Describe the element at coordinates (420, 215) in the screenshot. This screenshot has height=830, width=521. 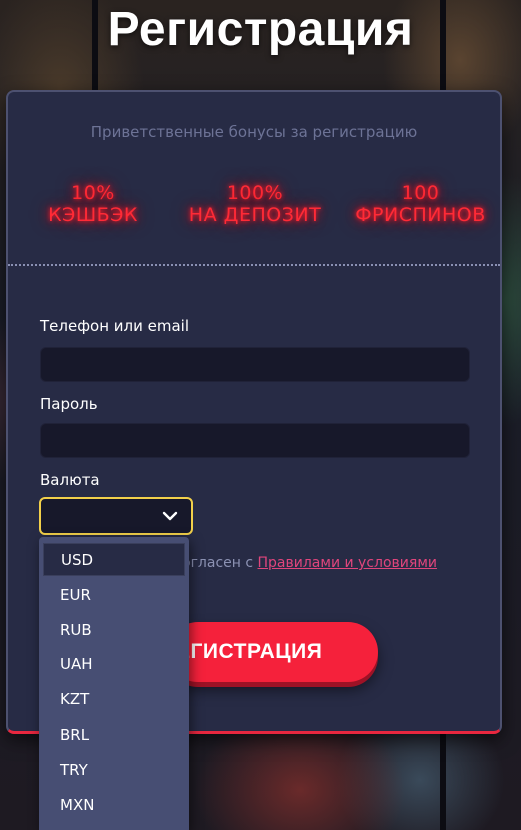
I see `bonus-caption: ФРИСПИНОВ` at that location.